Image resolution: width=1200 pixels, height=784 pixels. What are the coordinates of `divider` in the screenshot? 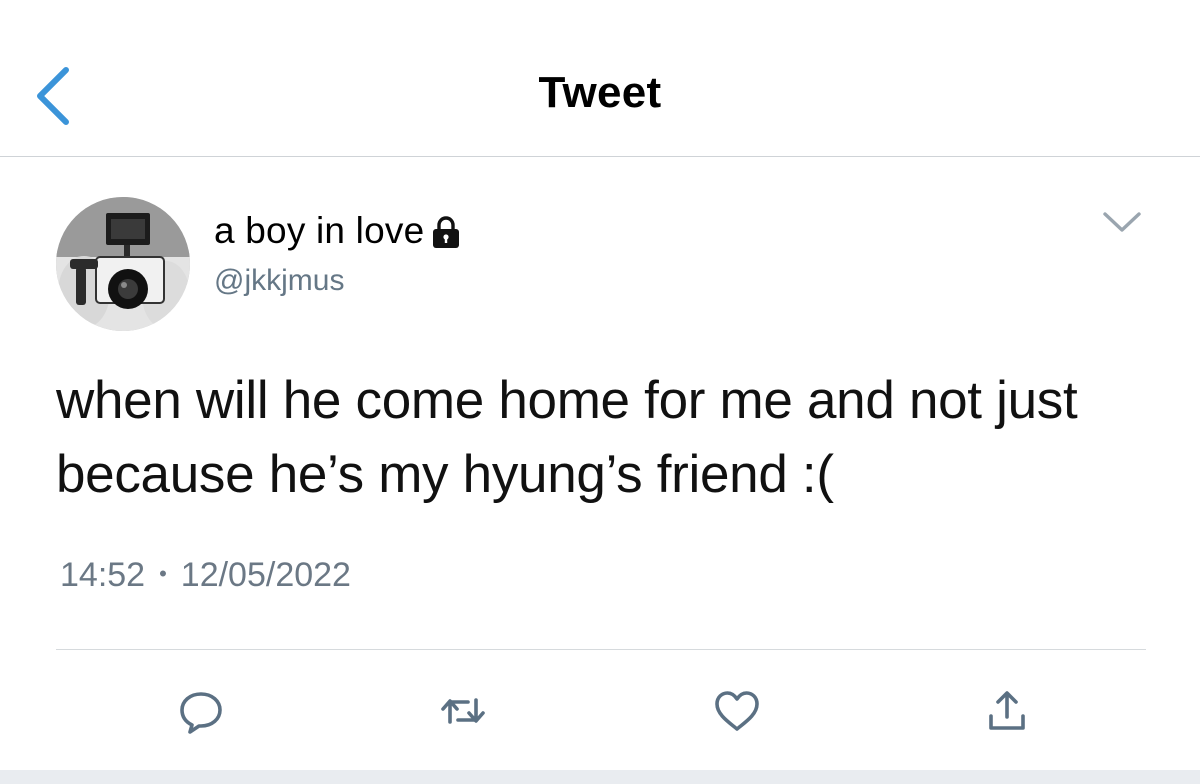 It's located at (601, 649).